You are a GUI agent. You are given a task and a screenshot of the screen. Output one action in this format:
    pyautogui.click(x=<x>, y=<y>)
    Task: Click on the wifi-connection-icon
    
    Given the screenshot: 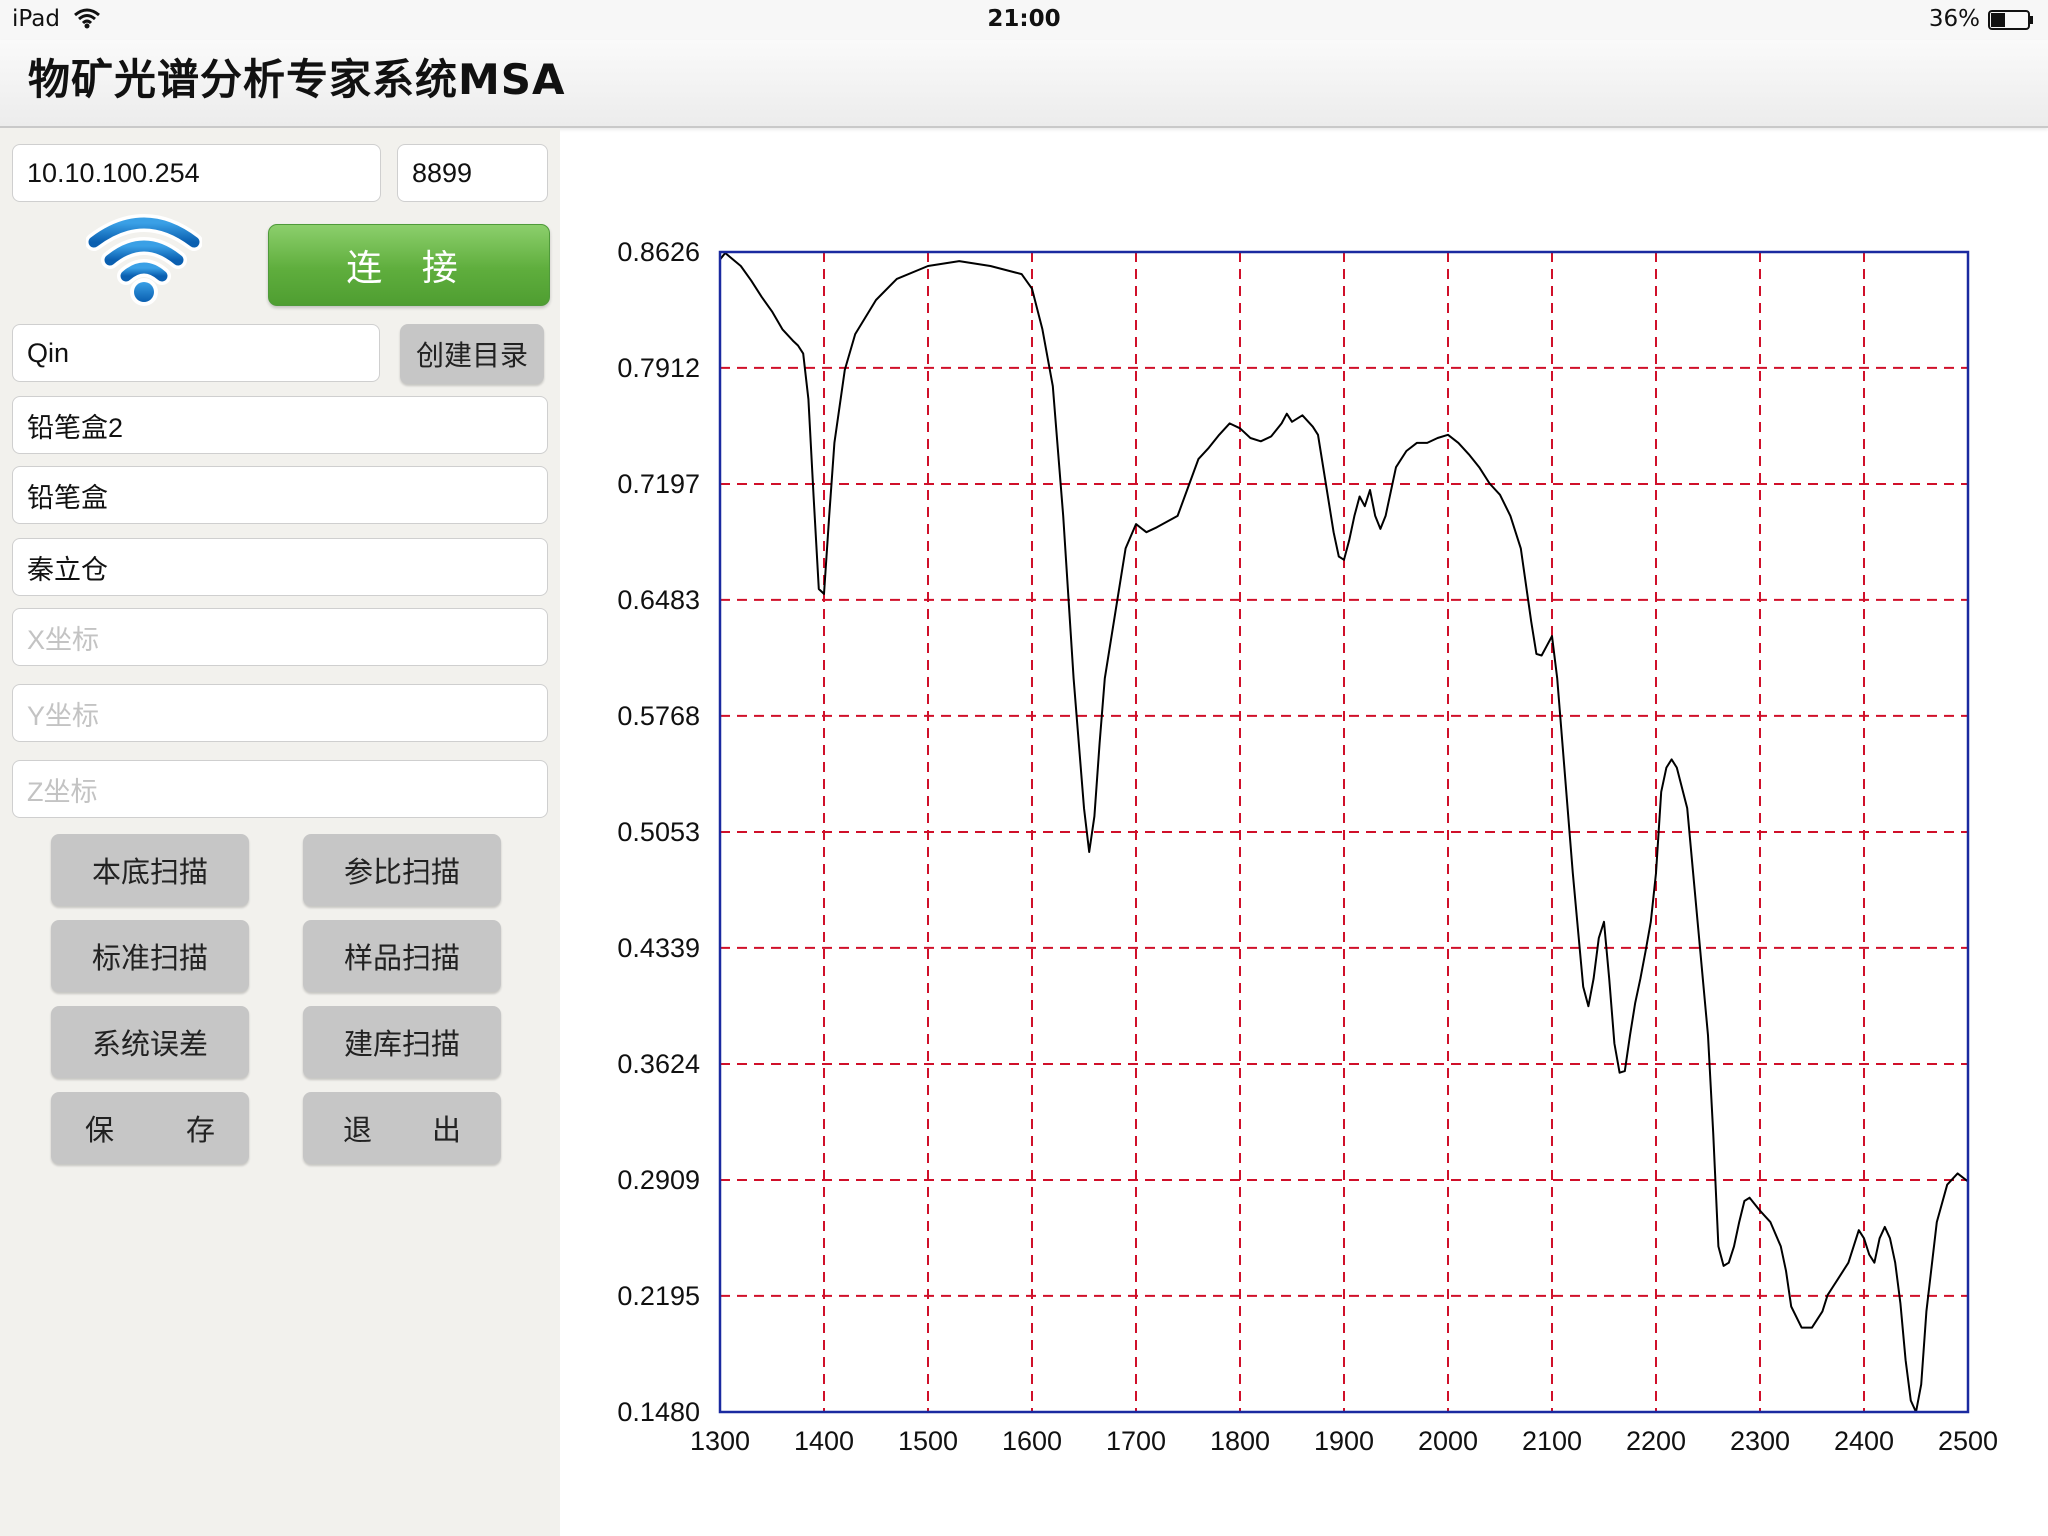 What is the action you would take?
    pyautogui.click(x=144, y=260)
    